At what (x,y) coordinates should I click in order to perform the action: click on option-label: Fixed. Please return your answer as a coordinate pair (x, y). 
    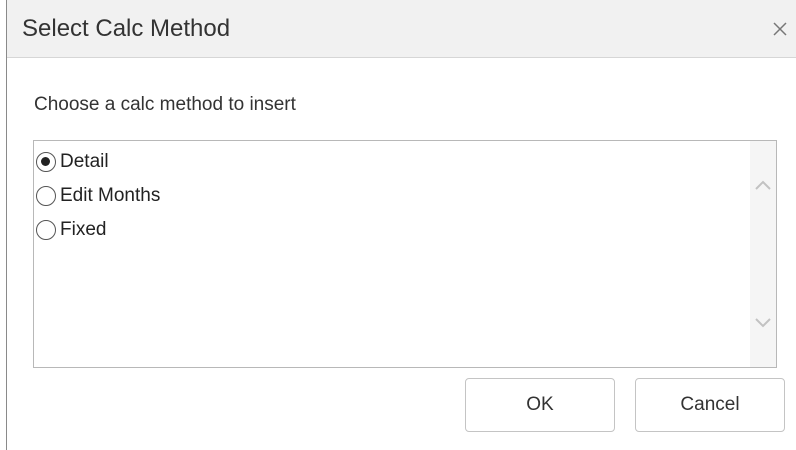
    Looking at the image, I should click on (83, 229).